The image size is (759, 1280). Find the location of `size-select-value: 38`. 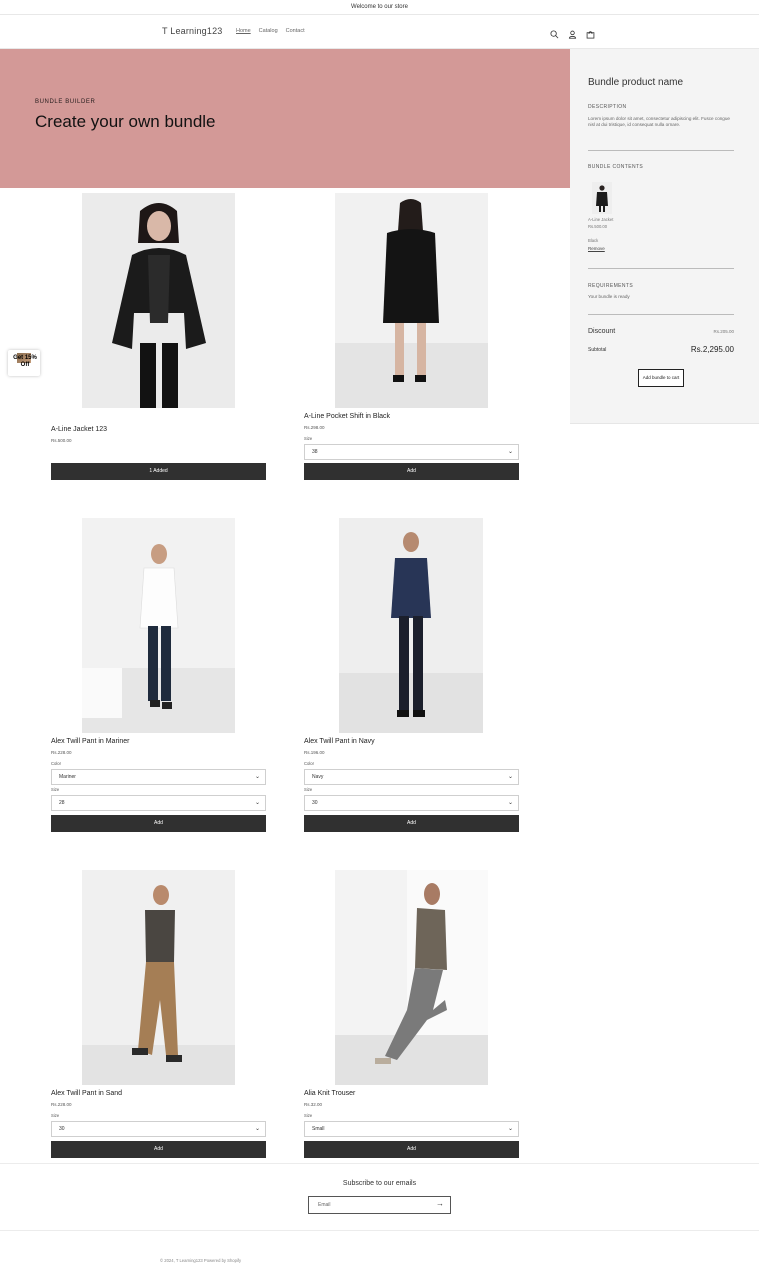

size-select-value: 38 is located at coordinates (315, 452).